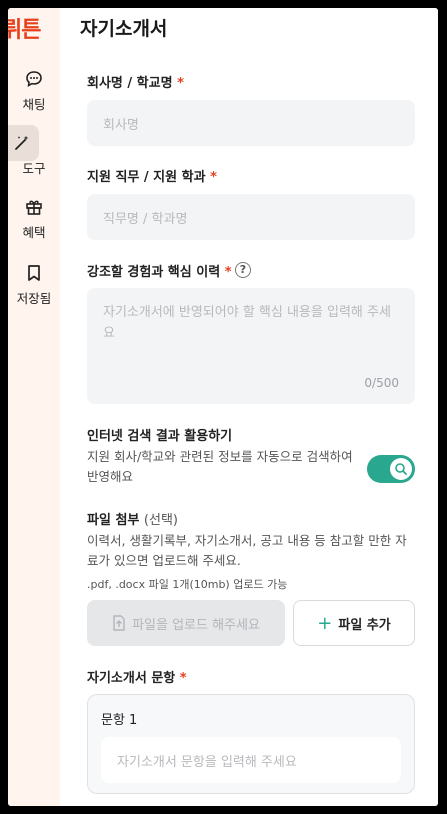 The image size is (447, 814). I want to click on experience-label-text: 강조할 경험과 핵심 이력, so click(154, 272).